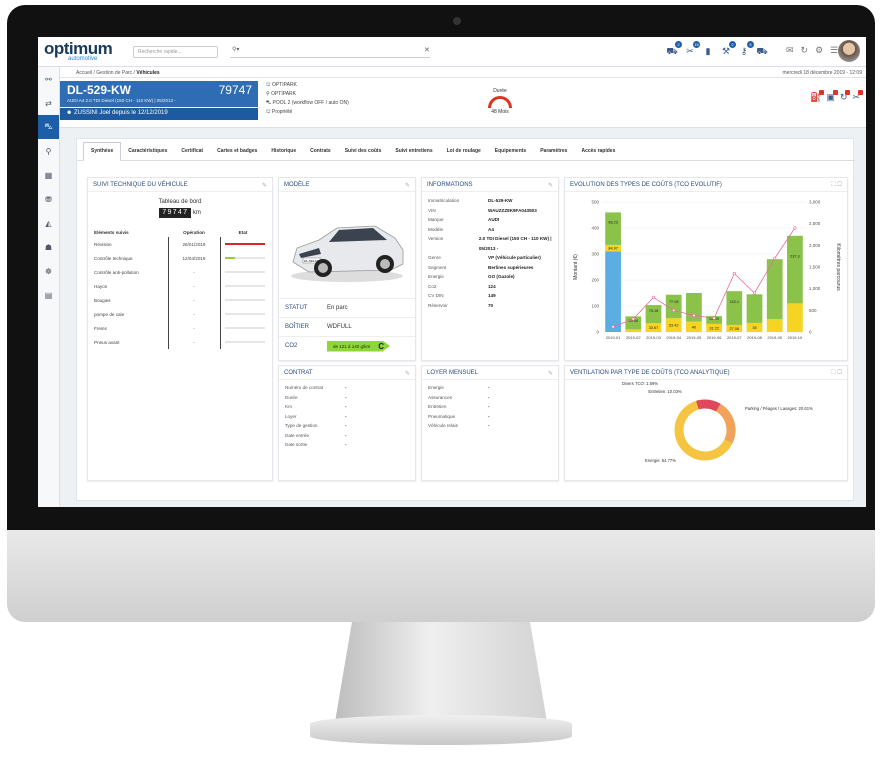  What do you see at coordinates (845, 96) in the screenshot?
I see `sync-alert-icon: ↻` at bounding box center [845, 96].